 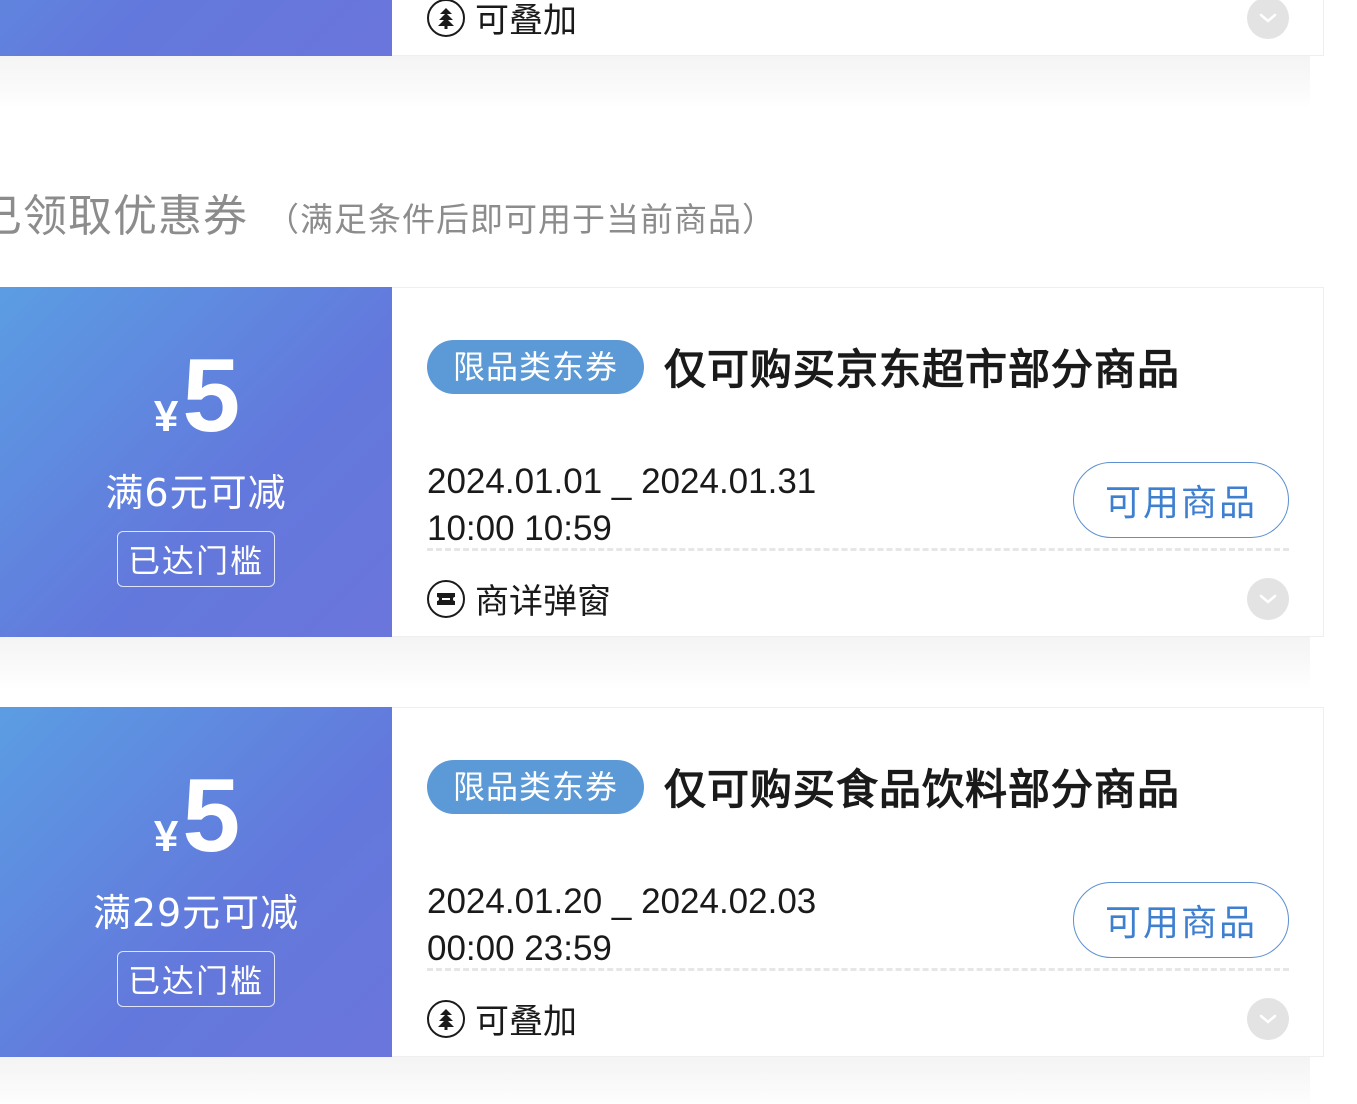 What do you see at coordinates (543, 602) in the screenshot?
I see `coupon-footer-label: 商详弹窗` at bounding box center [543, 602].